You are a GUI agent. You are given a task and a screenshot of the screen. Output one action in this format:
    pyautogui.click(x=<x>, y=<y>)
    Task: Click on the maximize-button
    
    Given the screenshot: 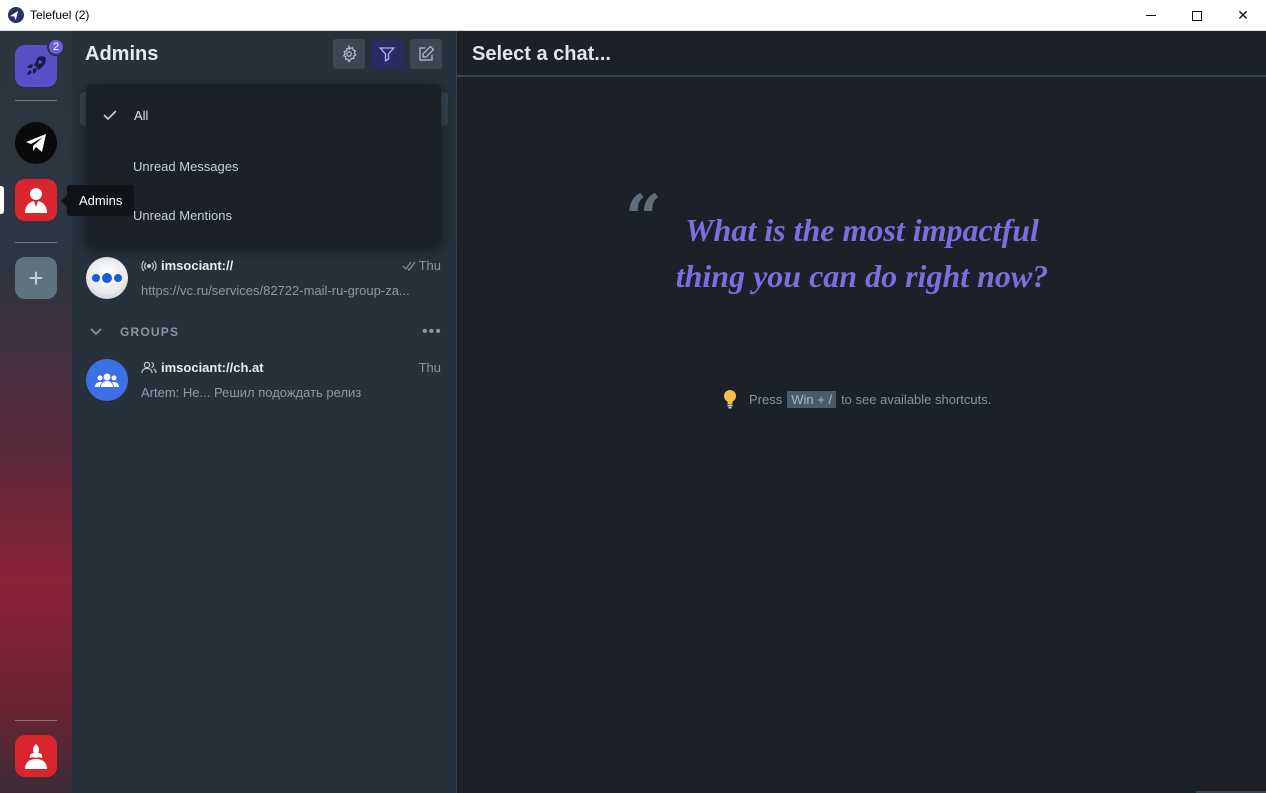 What is the action you would take?
    pyautogui.click(x=1197, y=15)
    